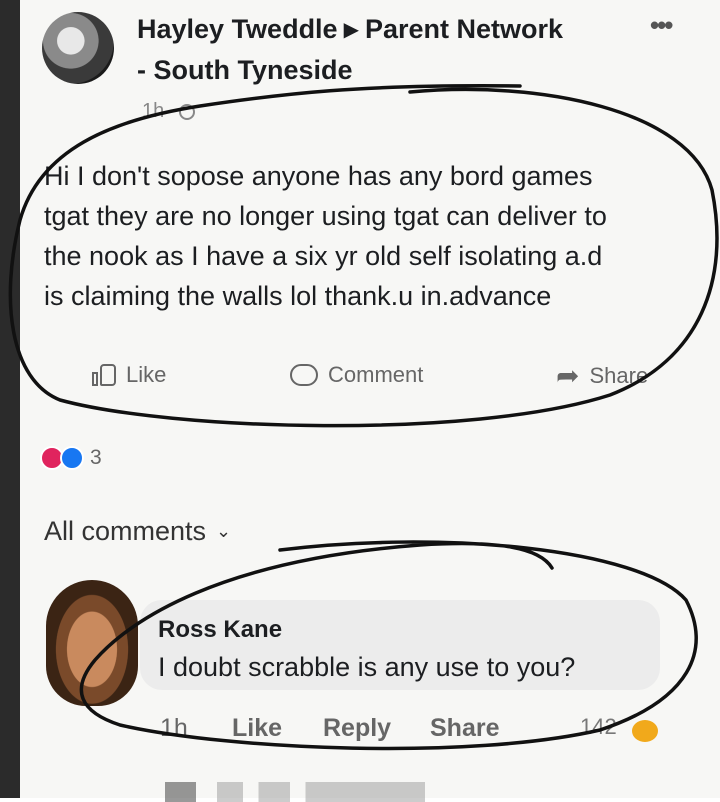 The image size is (720, 802). I want to click on comment-reaction-count: 142, so click(598, 727).